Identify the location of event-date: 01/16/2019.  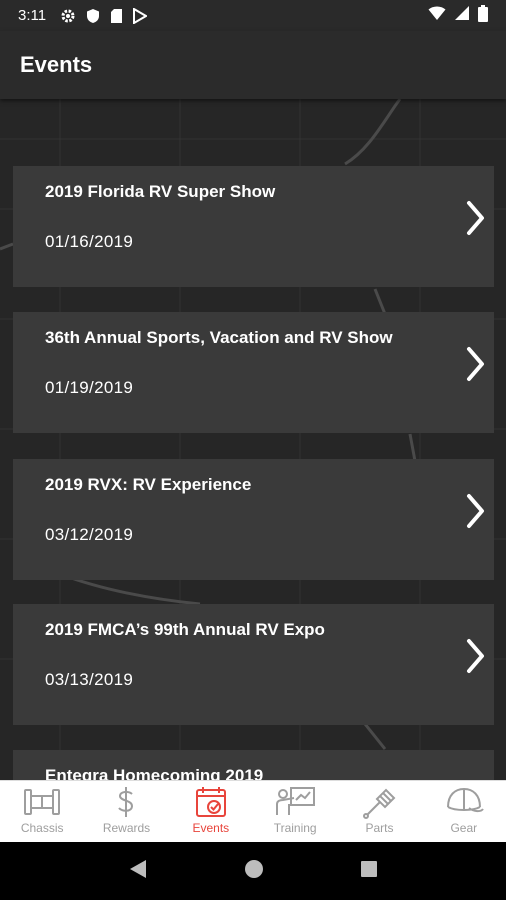
(89, 241).